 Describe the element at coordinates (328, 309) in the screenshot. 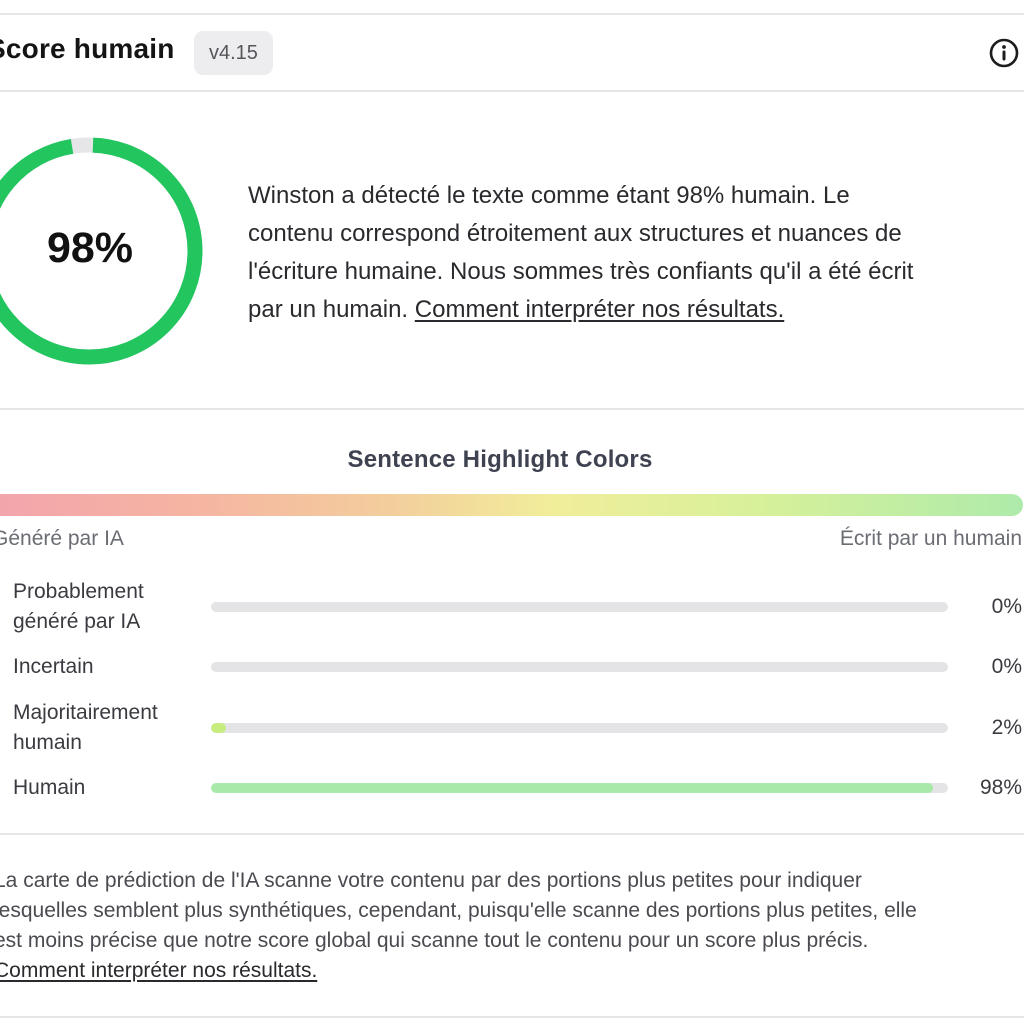

I see `description-line-text: par un humain.` at that location.